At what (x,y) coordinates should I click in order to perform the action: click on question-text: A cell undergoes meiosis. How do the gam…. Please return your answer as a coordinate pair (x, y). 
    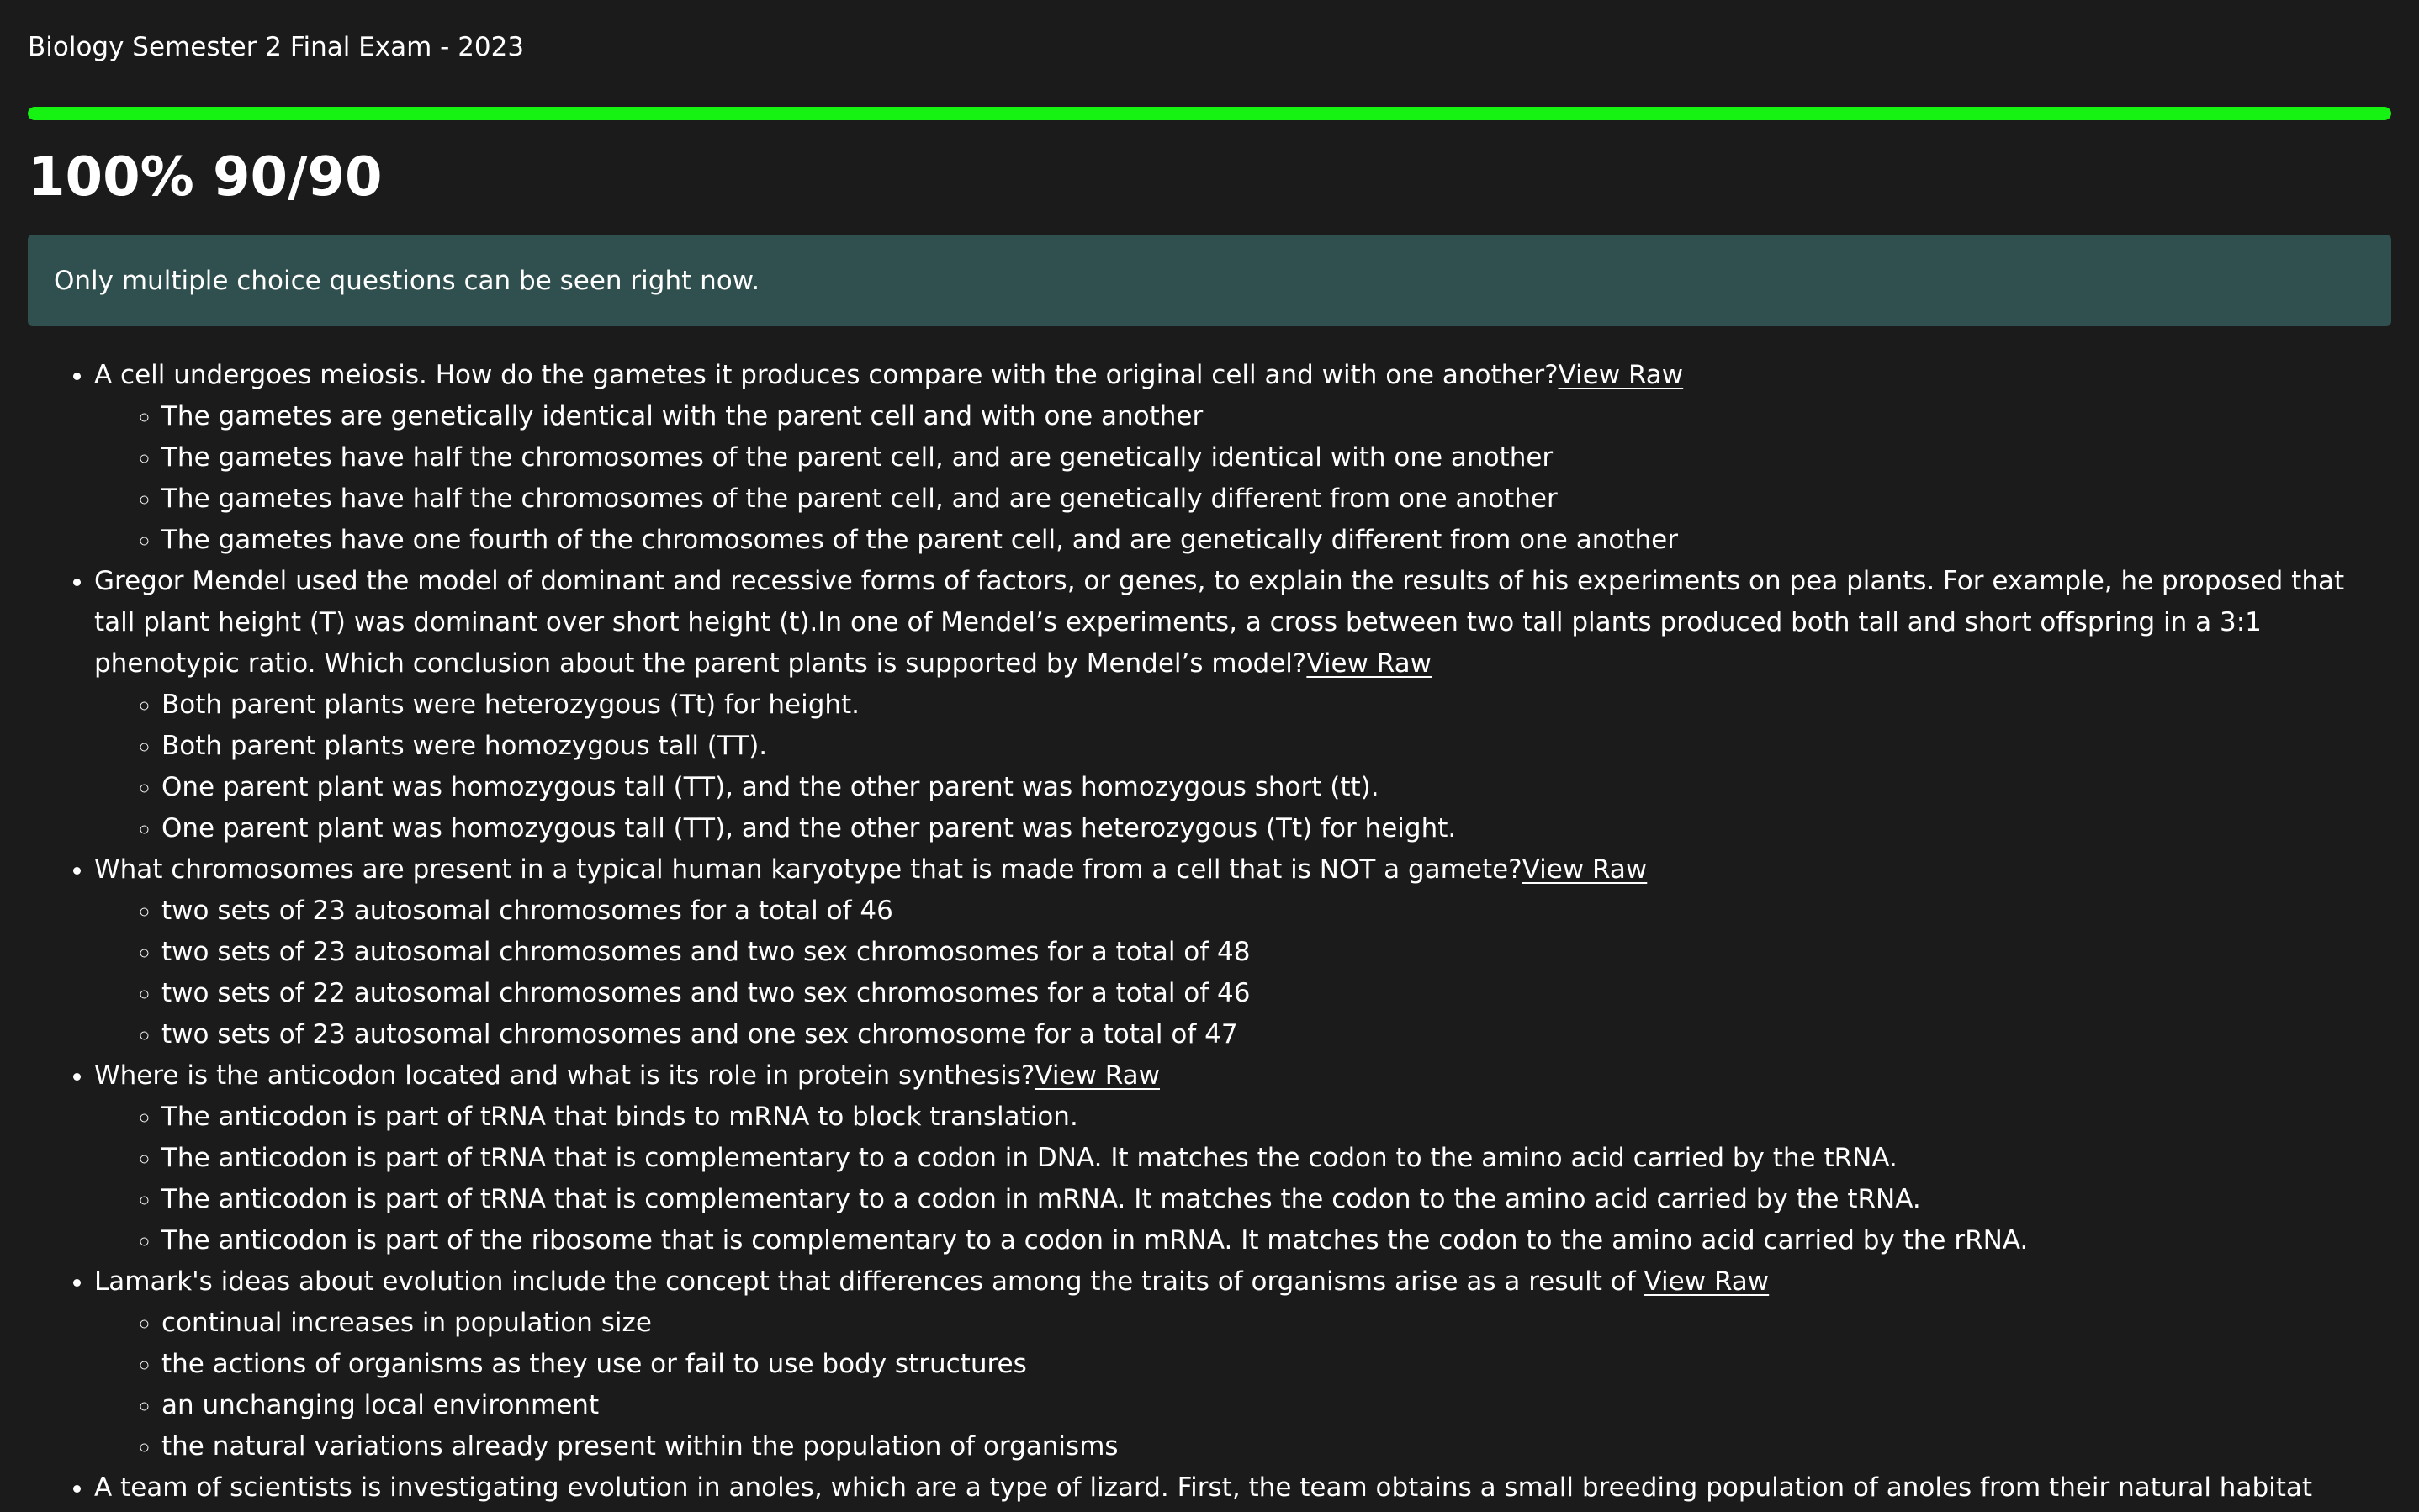
    Looking at the image, I should click on (826, 375).